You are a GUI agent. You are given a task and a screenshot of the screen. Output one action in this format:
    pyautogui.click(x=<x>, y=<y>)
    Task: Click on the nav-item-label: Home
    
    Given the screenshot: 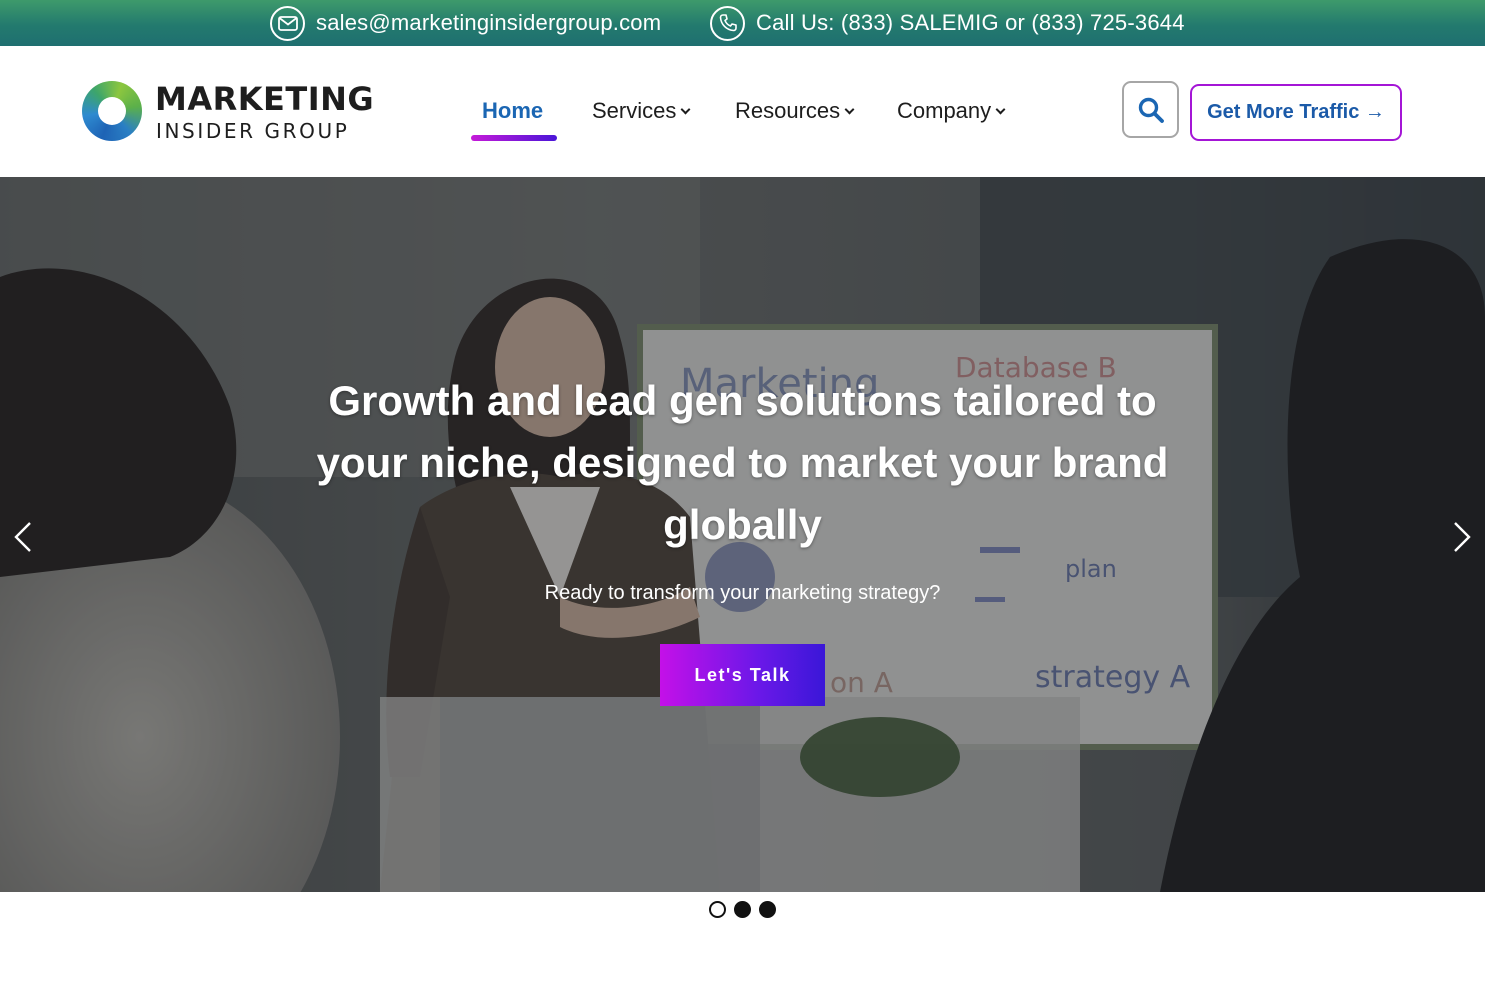 What is the action you would take?
    pyautogui.click(x=513, y=110)
    